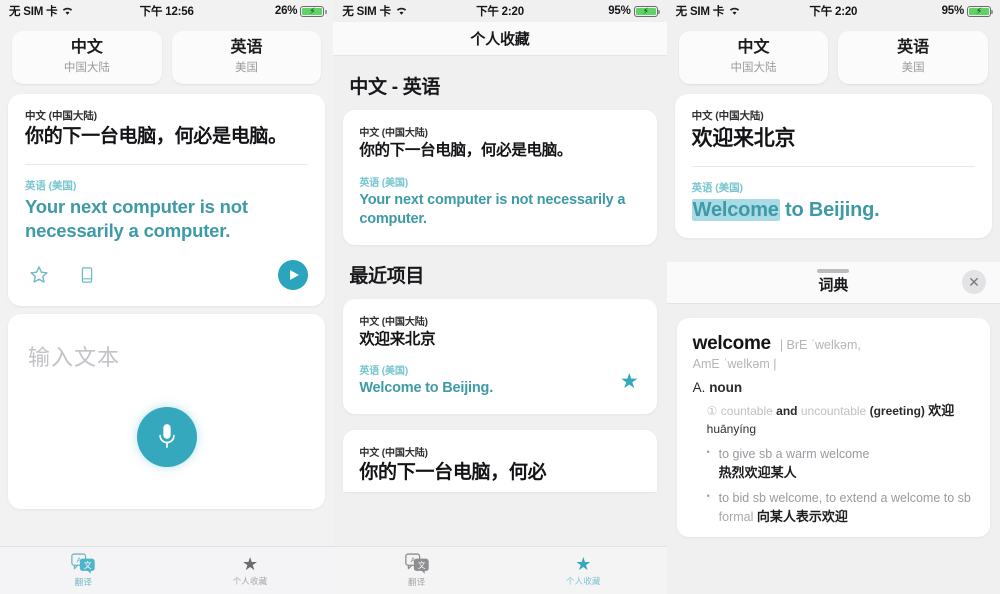 The height and width of the screenshot is (594, 1000). What do you see at coordinates (87, 275) in the screenshot?
I see `book-icon` at bounding box center [87, 275].